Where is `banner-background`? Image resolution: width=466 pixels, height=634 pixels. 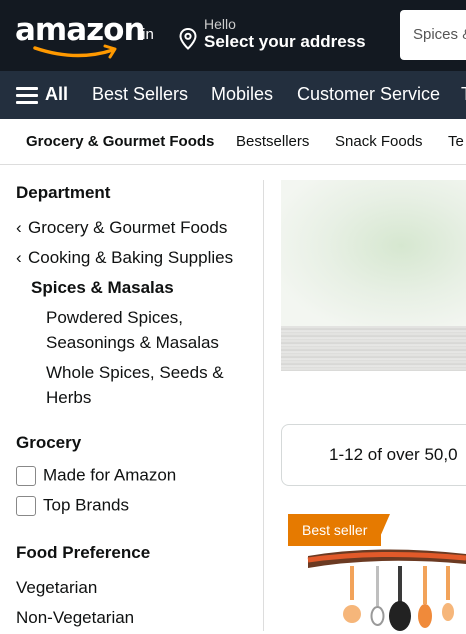
banner-background is located at coordinates (373, 253).